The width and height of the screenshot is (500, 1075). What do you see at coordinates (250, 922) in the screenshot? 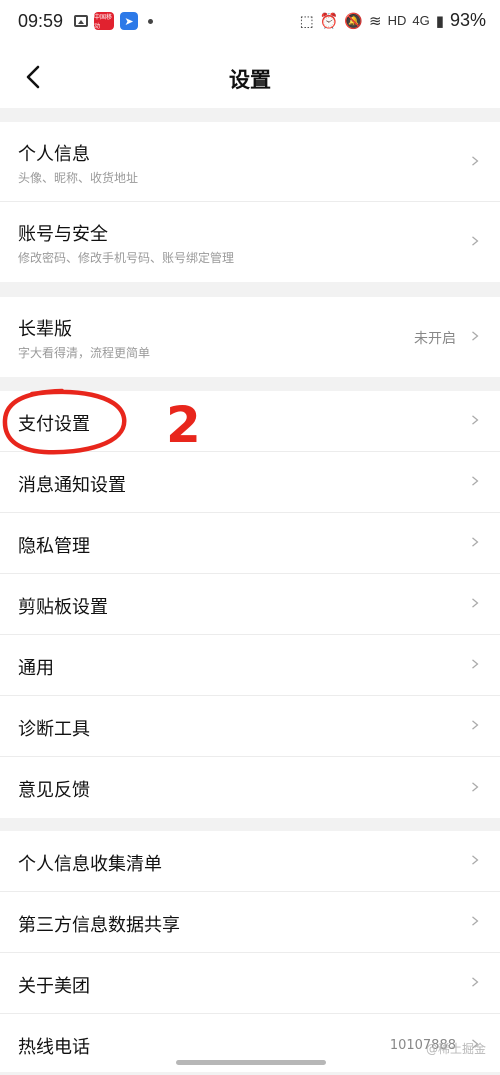
I see `settings-row-third-party-sharing: 第三方信息数据共享` at bounding box center [250, 922].